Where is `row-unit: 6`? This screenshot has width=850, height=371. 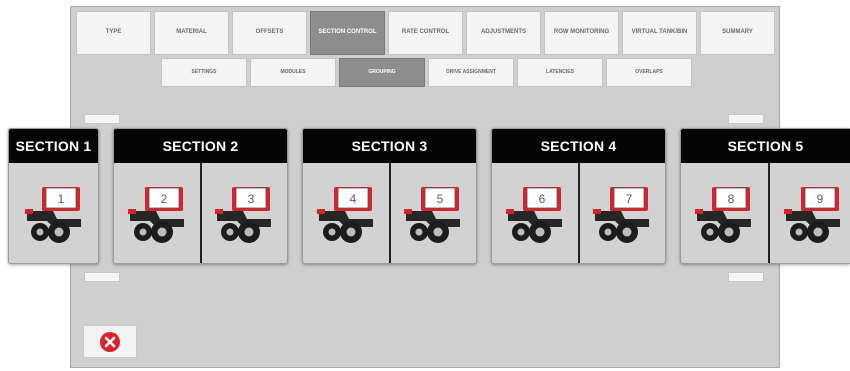
row-unit: 6 is located at coordinates (535, 213).